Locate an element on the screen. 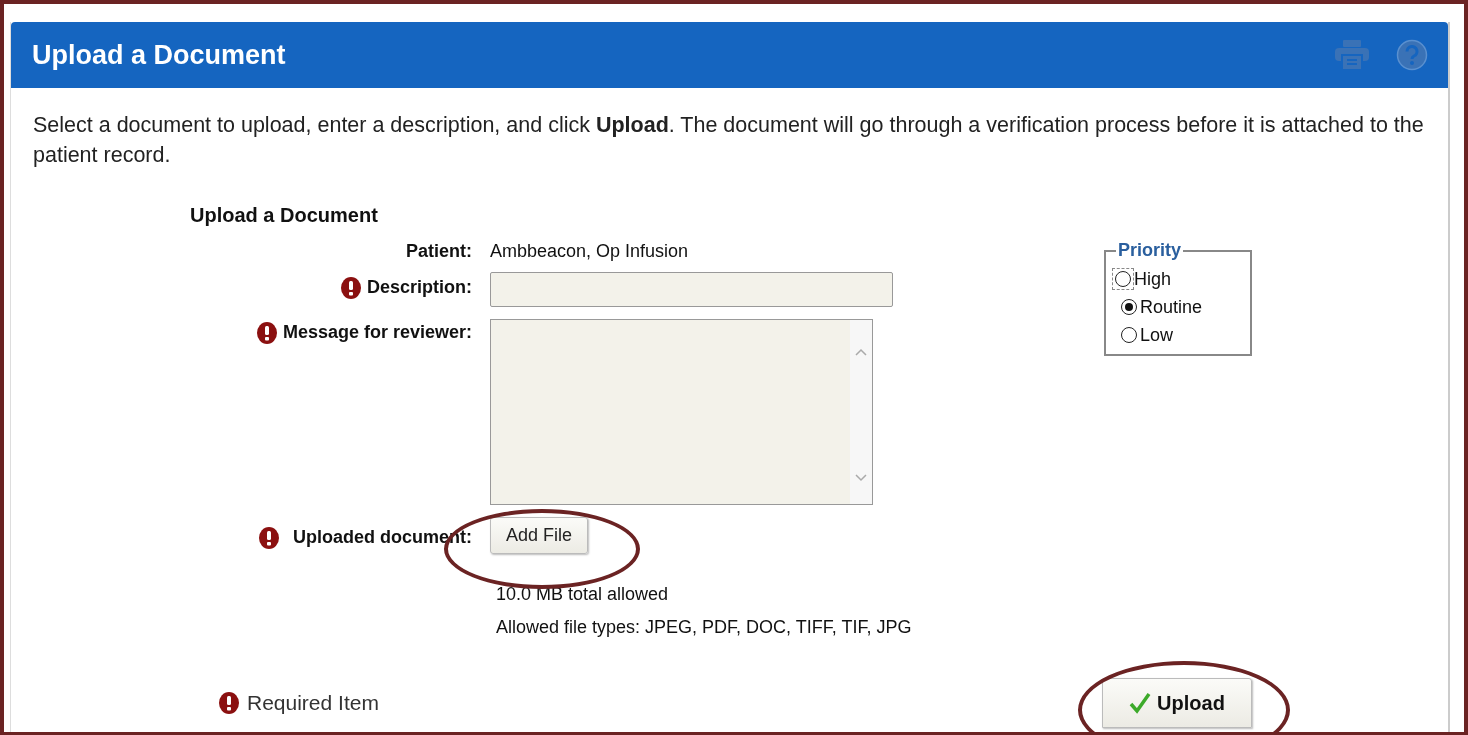  field-label: Patient: is located at coordinates (439, 251).